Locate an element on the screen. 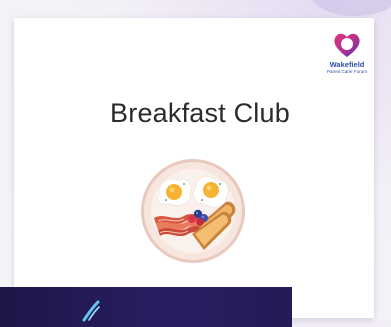 This screenshot has width=391, height=327. light-streak-icon is located at coordinates (91, 311).